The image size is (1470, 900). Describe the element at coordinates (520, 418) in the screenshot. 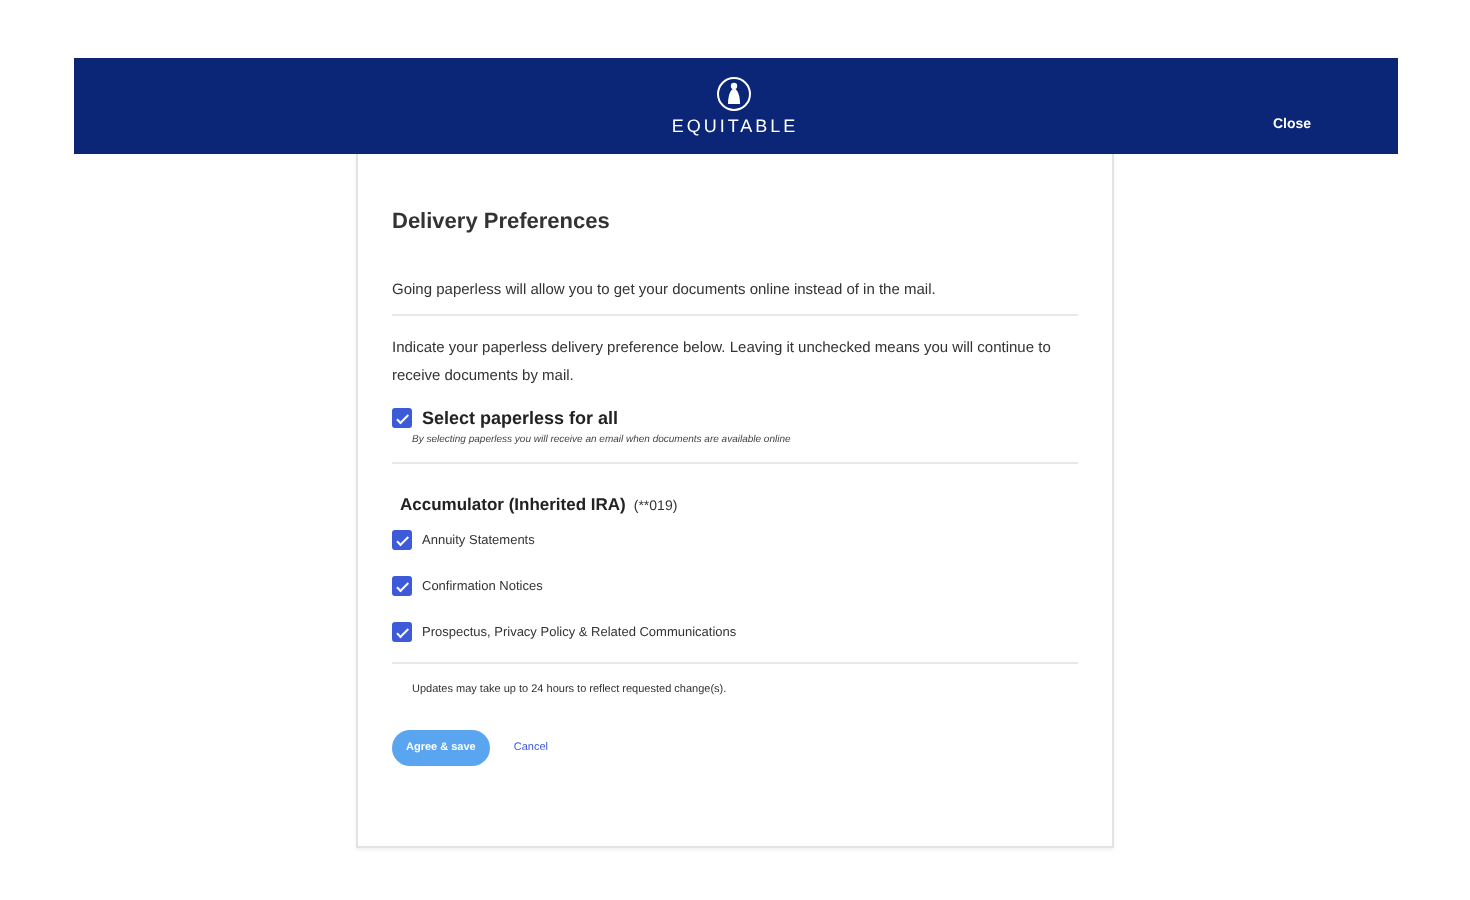

I see `checkbox-label: Select paperless for all` at that location.